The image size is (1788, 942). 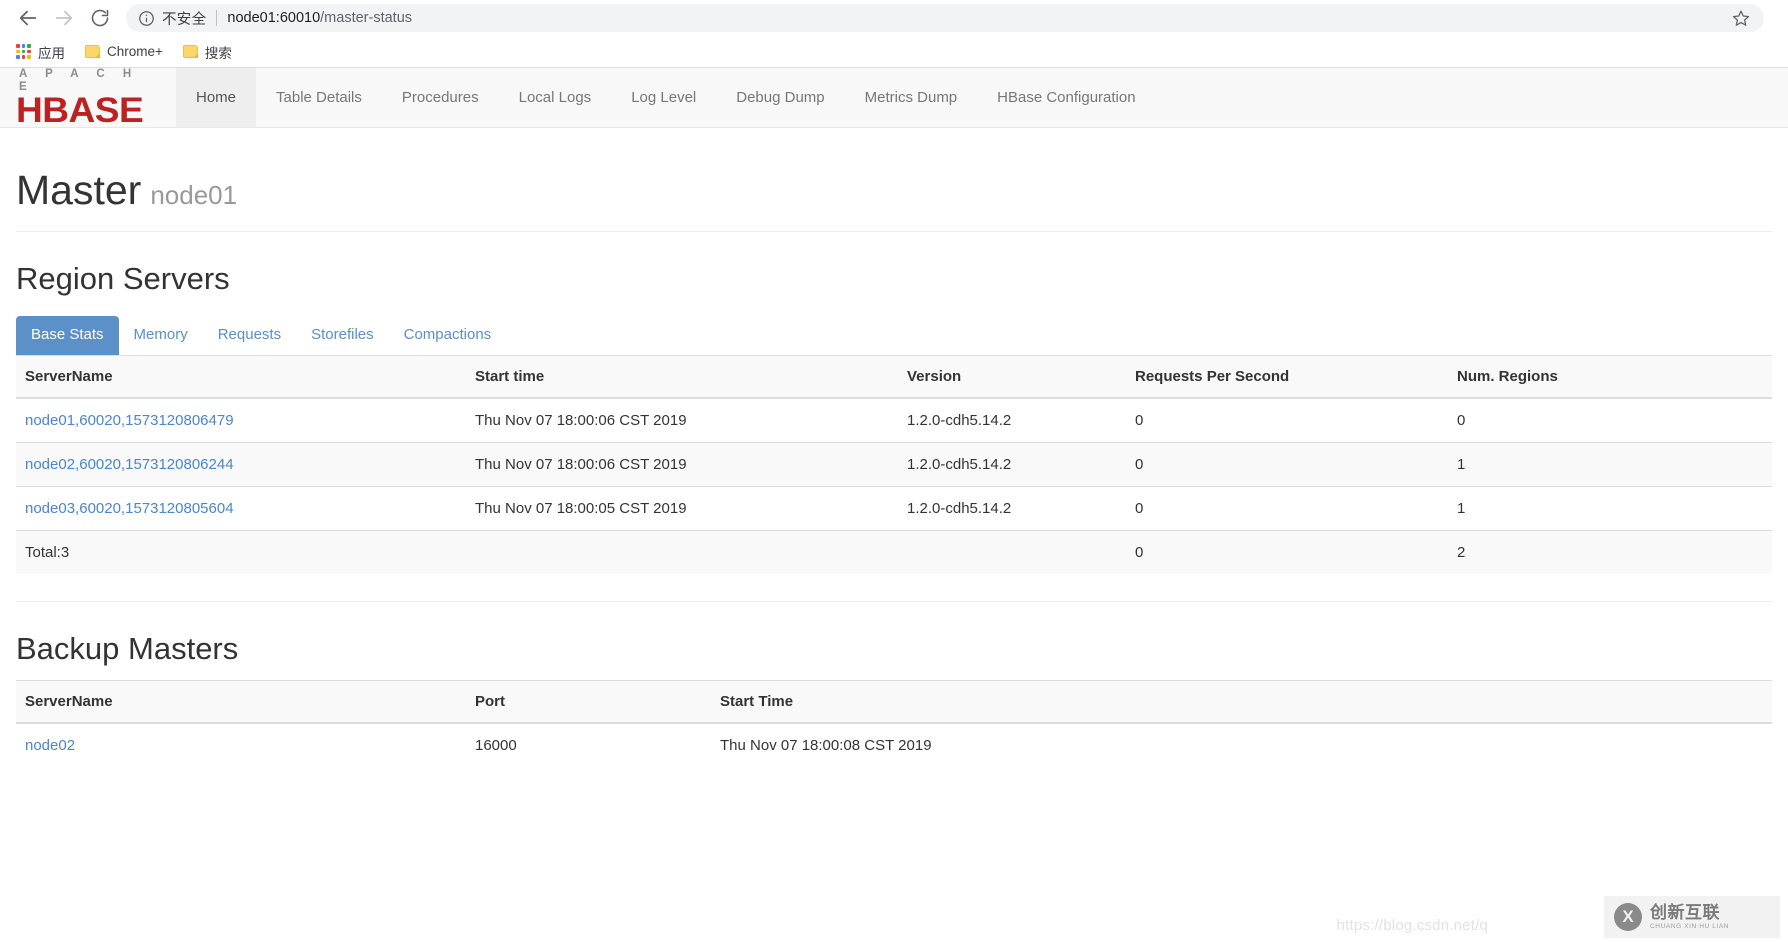 What do you see at coordinates (1610, 376) in the screenshot?
I see `column-header-num-regions: Num. Regions` at bounding box center [1610, 376].